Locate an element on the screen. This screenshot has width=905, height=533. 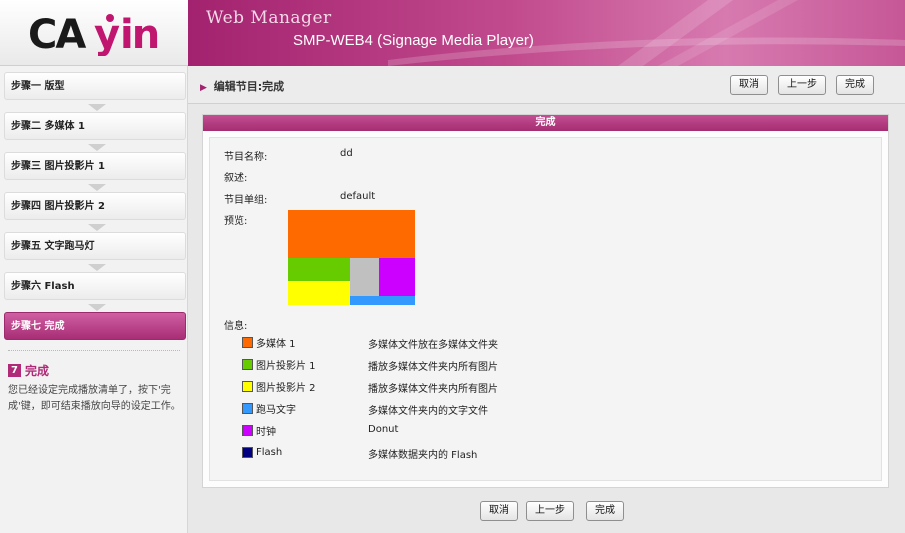
legend-item: 时钟 is located at coordinates (259, 430).